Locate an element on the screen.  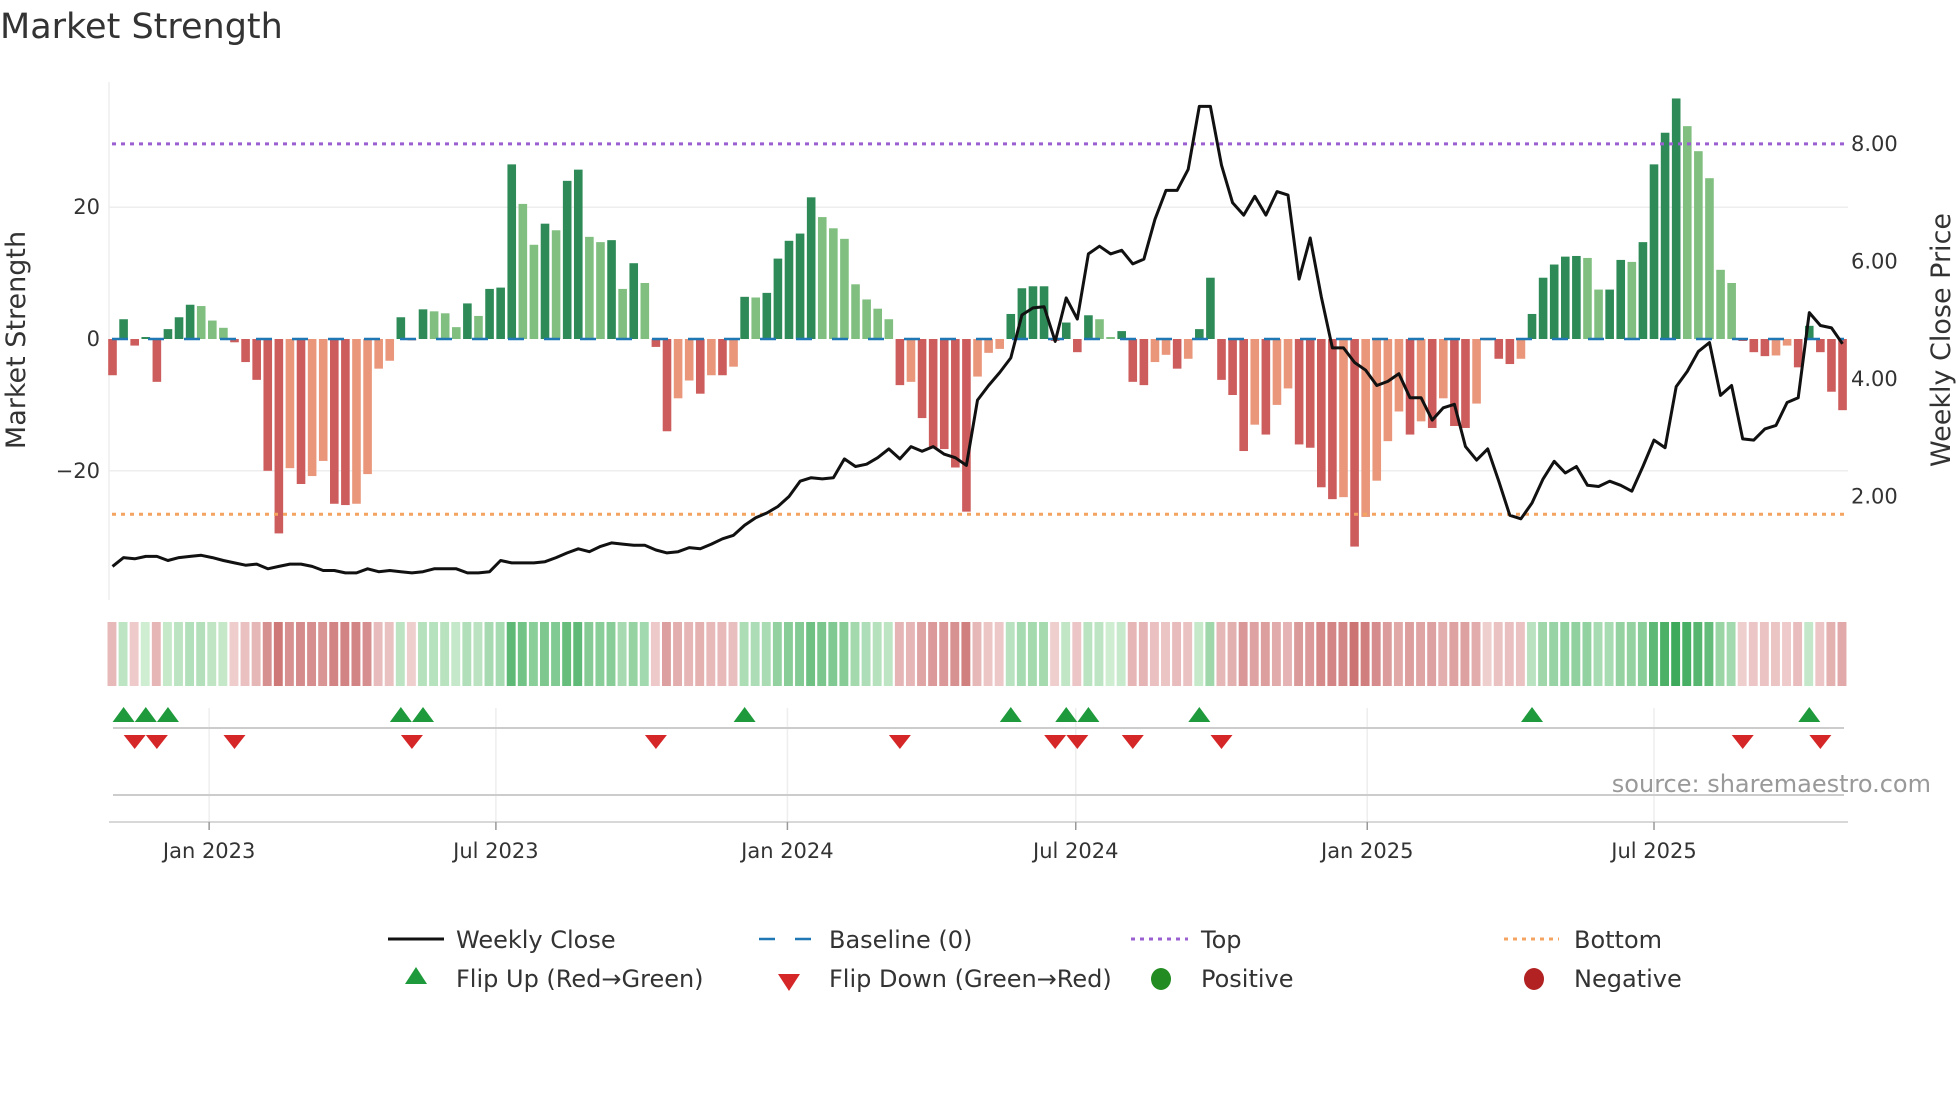
legend-bottom: Bottom is located at coordinates (1583, 940).